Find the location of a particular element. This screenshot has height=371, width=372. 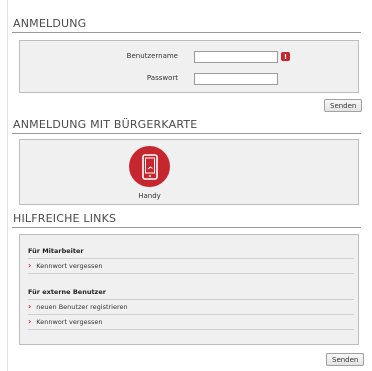

group-title-external-users: Für externe Benutzer is located at coordinates (67, 292).